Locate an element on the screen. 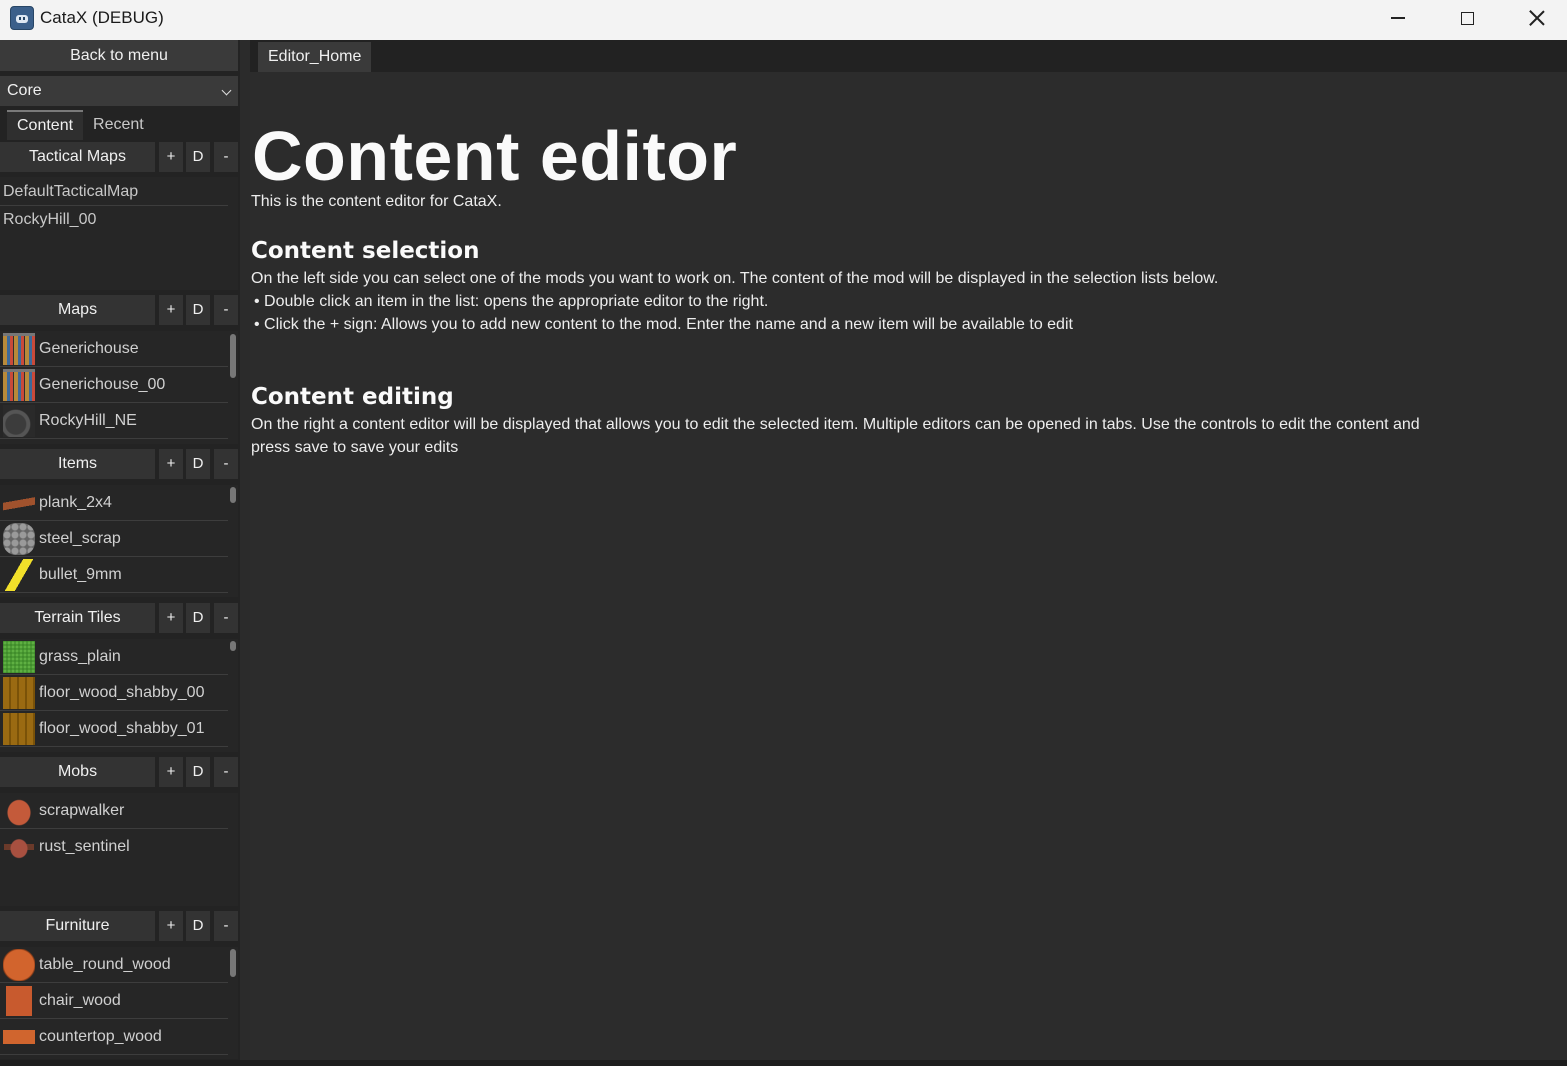 The height and width of the screenshot is (1066, 1567). list-item: RockyHill_NE is located at coordinates (114, 421).